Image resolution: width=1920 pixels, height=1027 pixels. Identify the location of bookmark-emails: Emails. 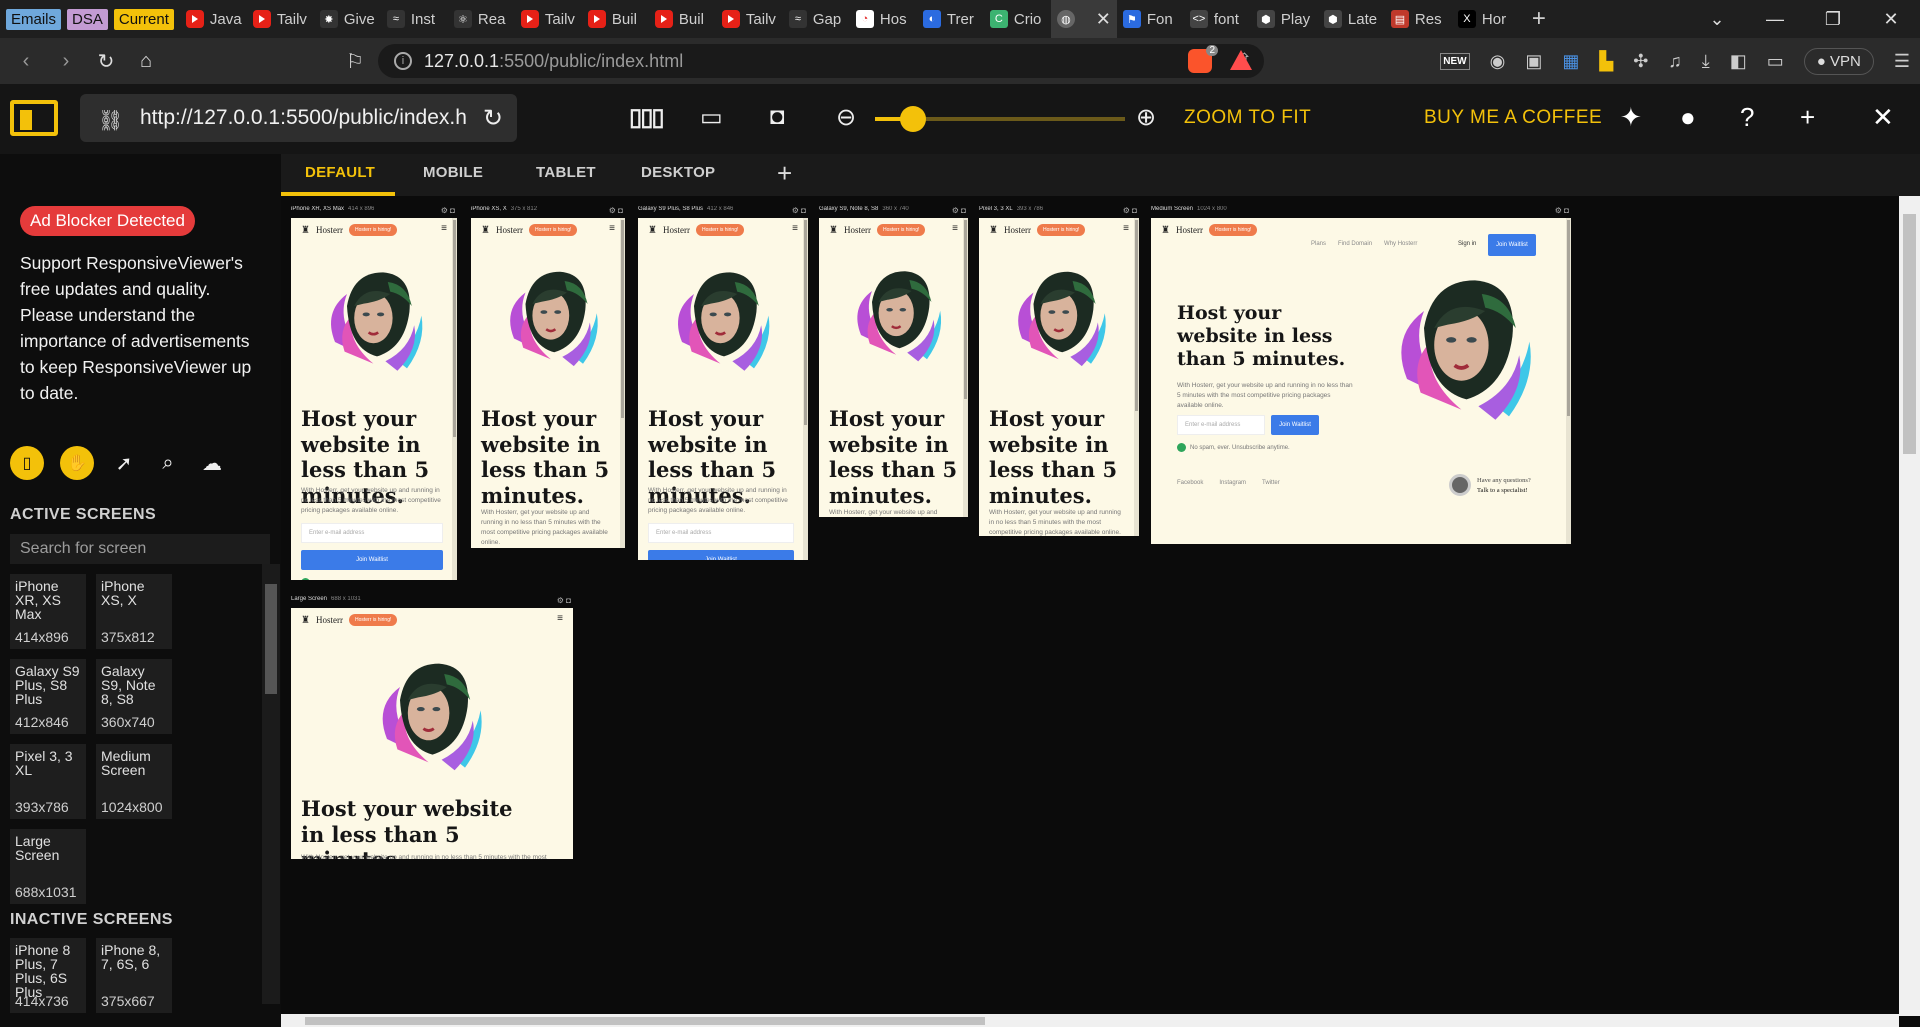
(34, 19).